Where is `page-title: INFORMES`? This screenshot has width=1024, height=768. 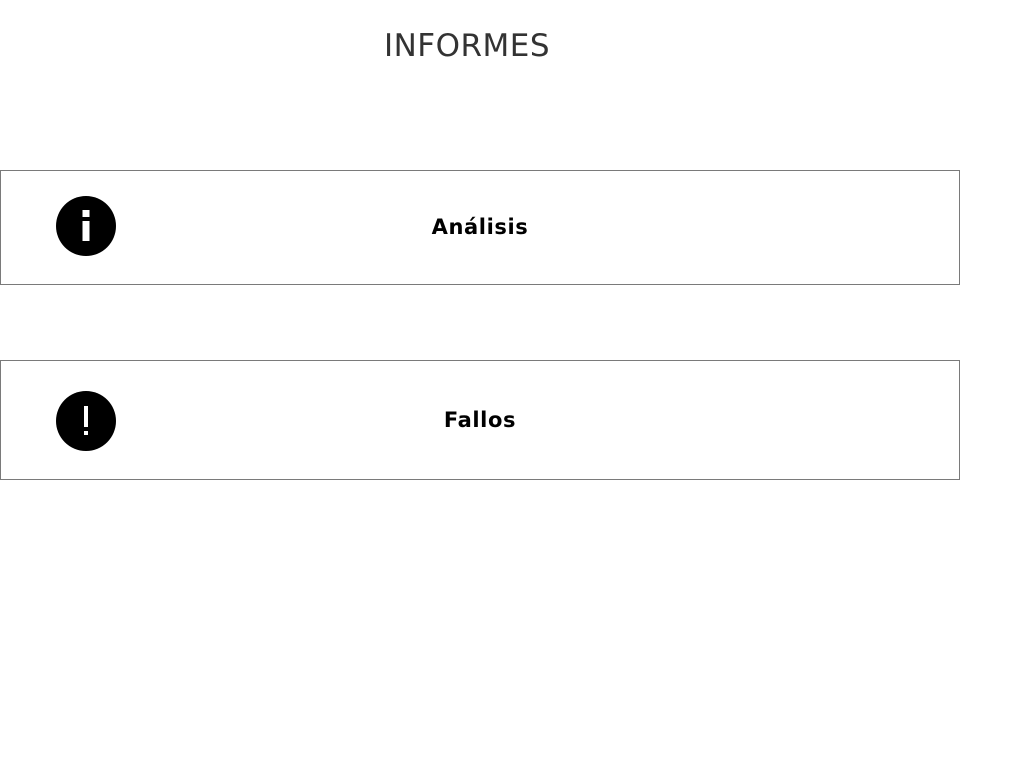 page-title: INFORMES is located at coordinates (467, 46).